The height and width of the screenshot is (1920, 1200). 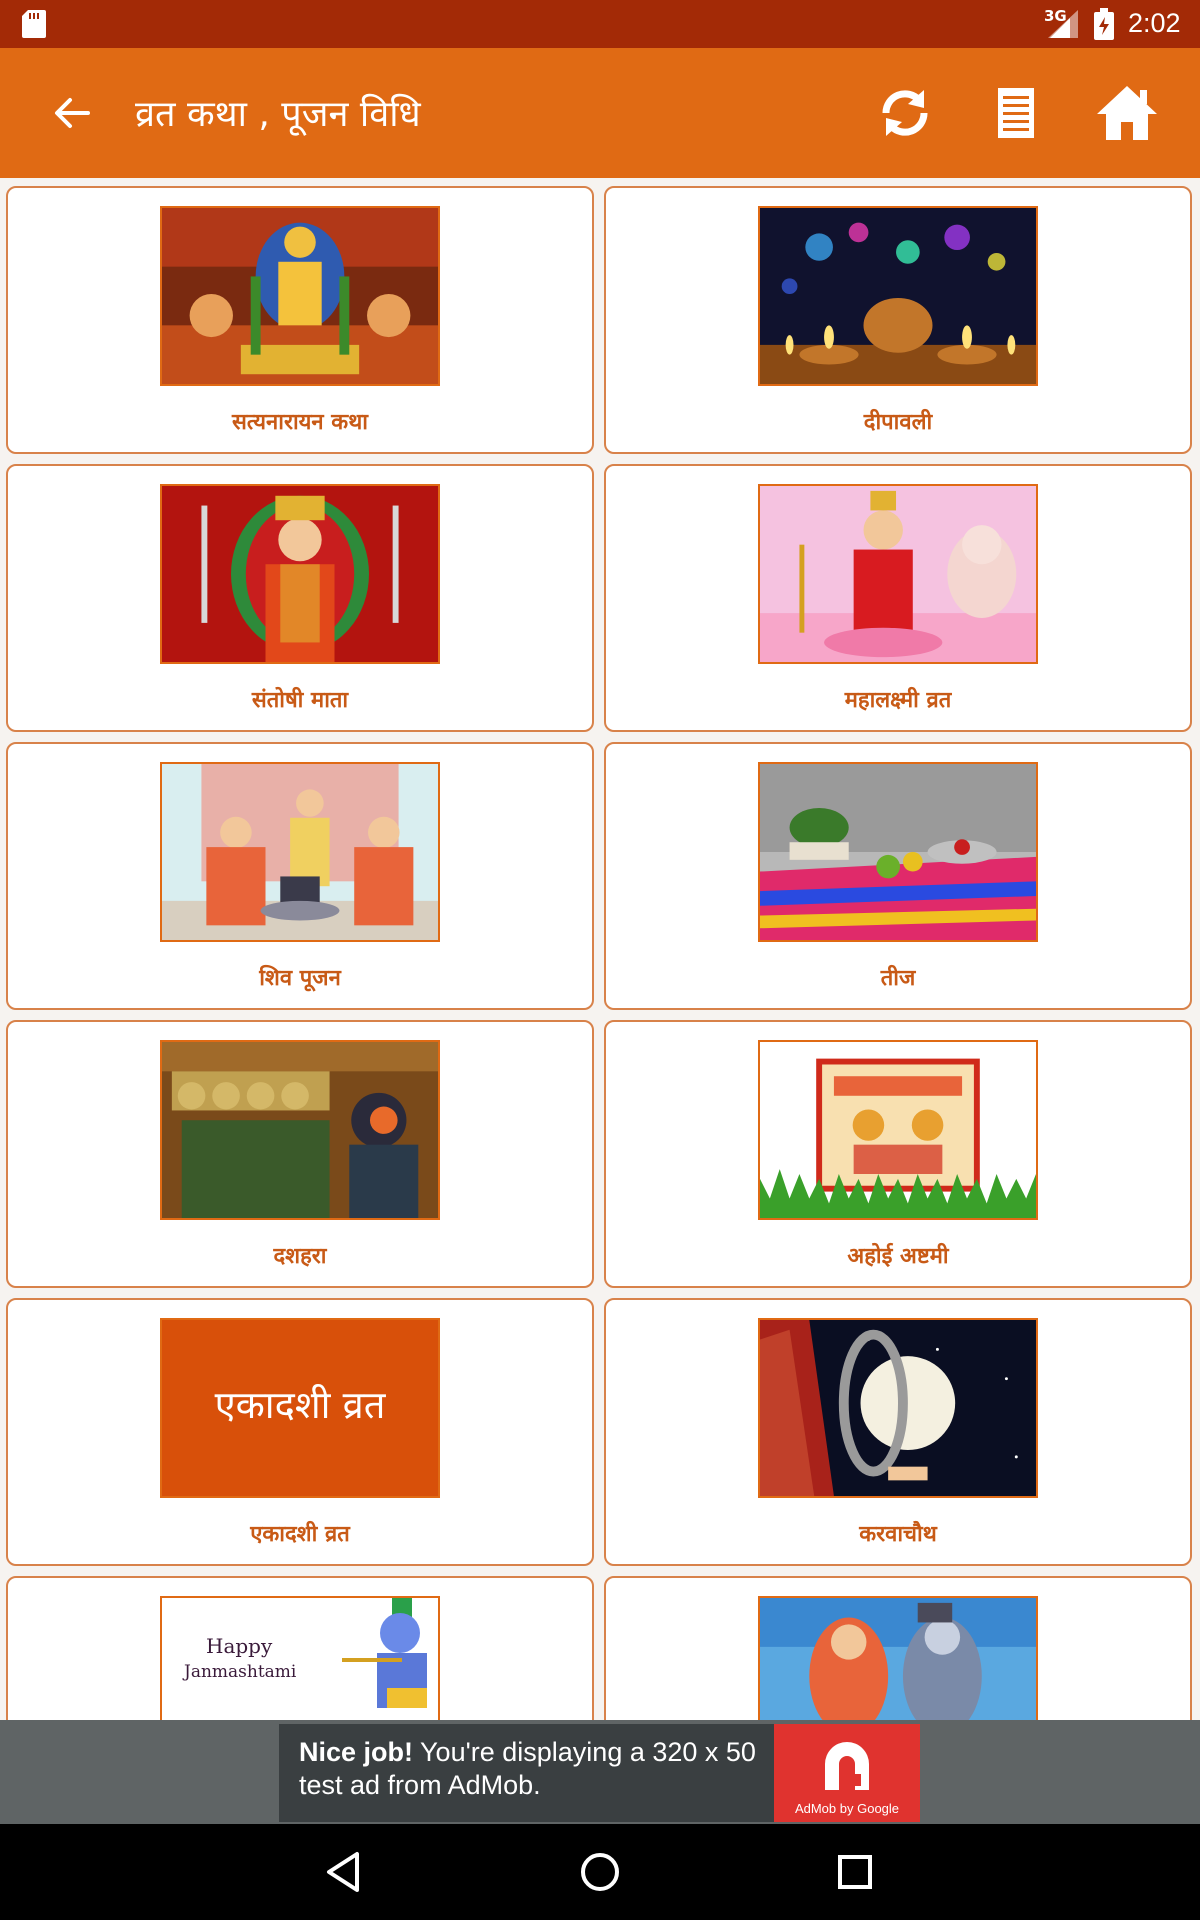 What do you see at coordinates (898, 1130) in the screenshot?
I see `thumb-ahoi-ashtami` at bounding box center [898, 1130].